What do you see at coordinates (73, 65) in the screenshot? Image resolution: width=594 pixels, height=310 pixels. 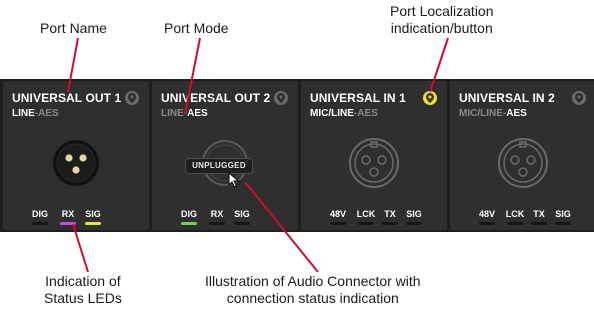 I see `leader-port-name` at bounding box center [73, 65].